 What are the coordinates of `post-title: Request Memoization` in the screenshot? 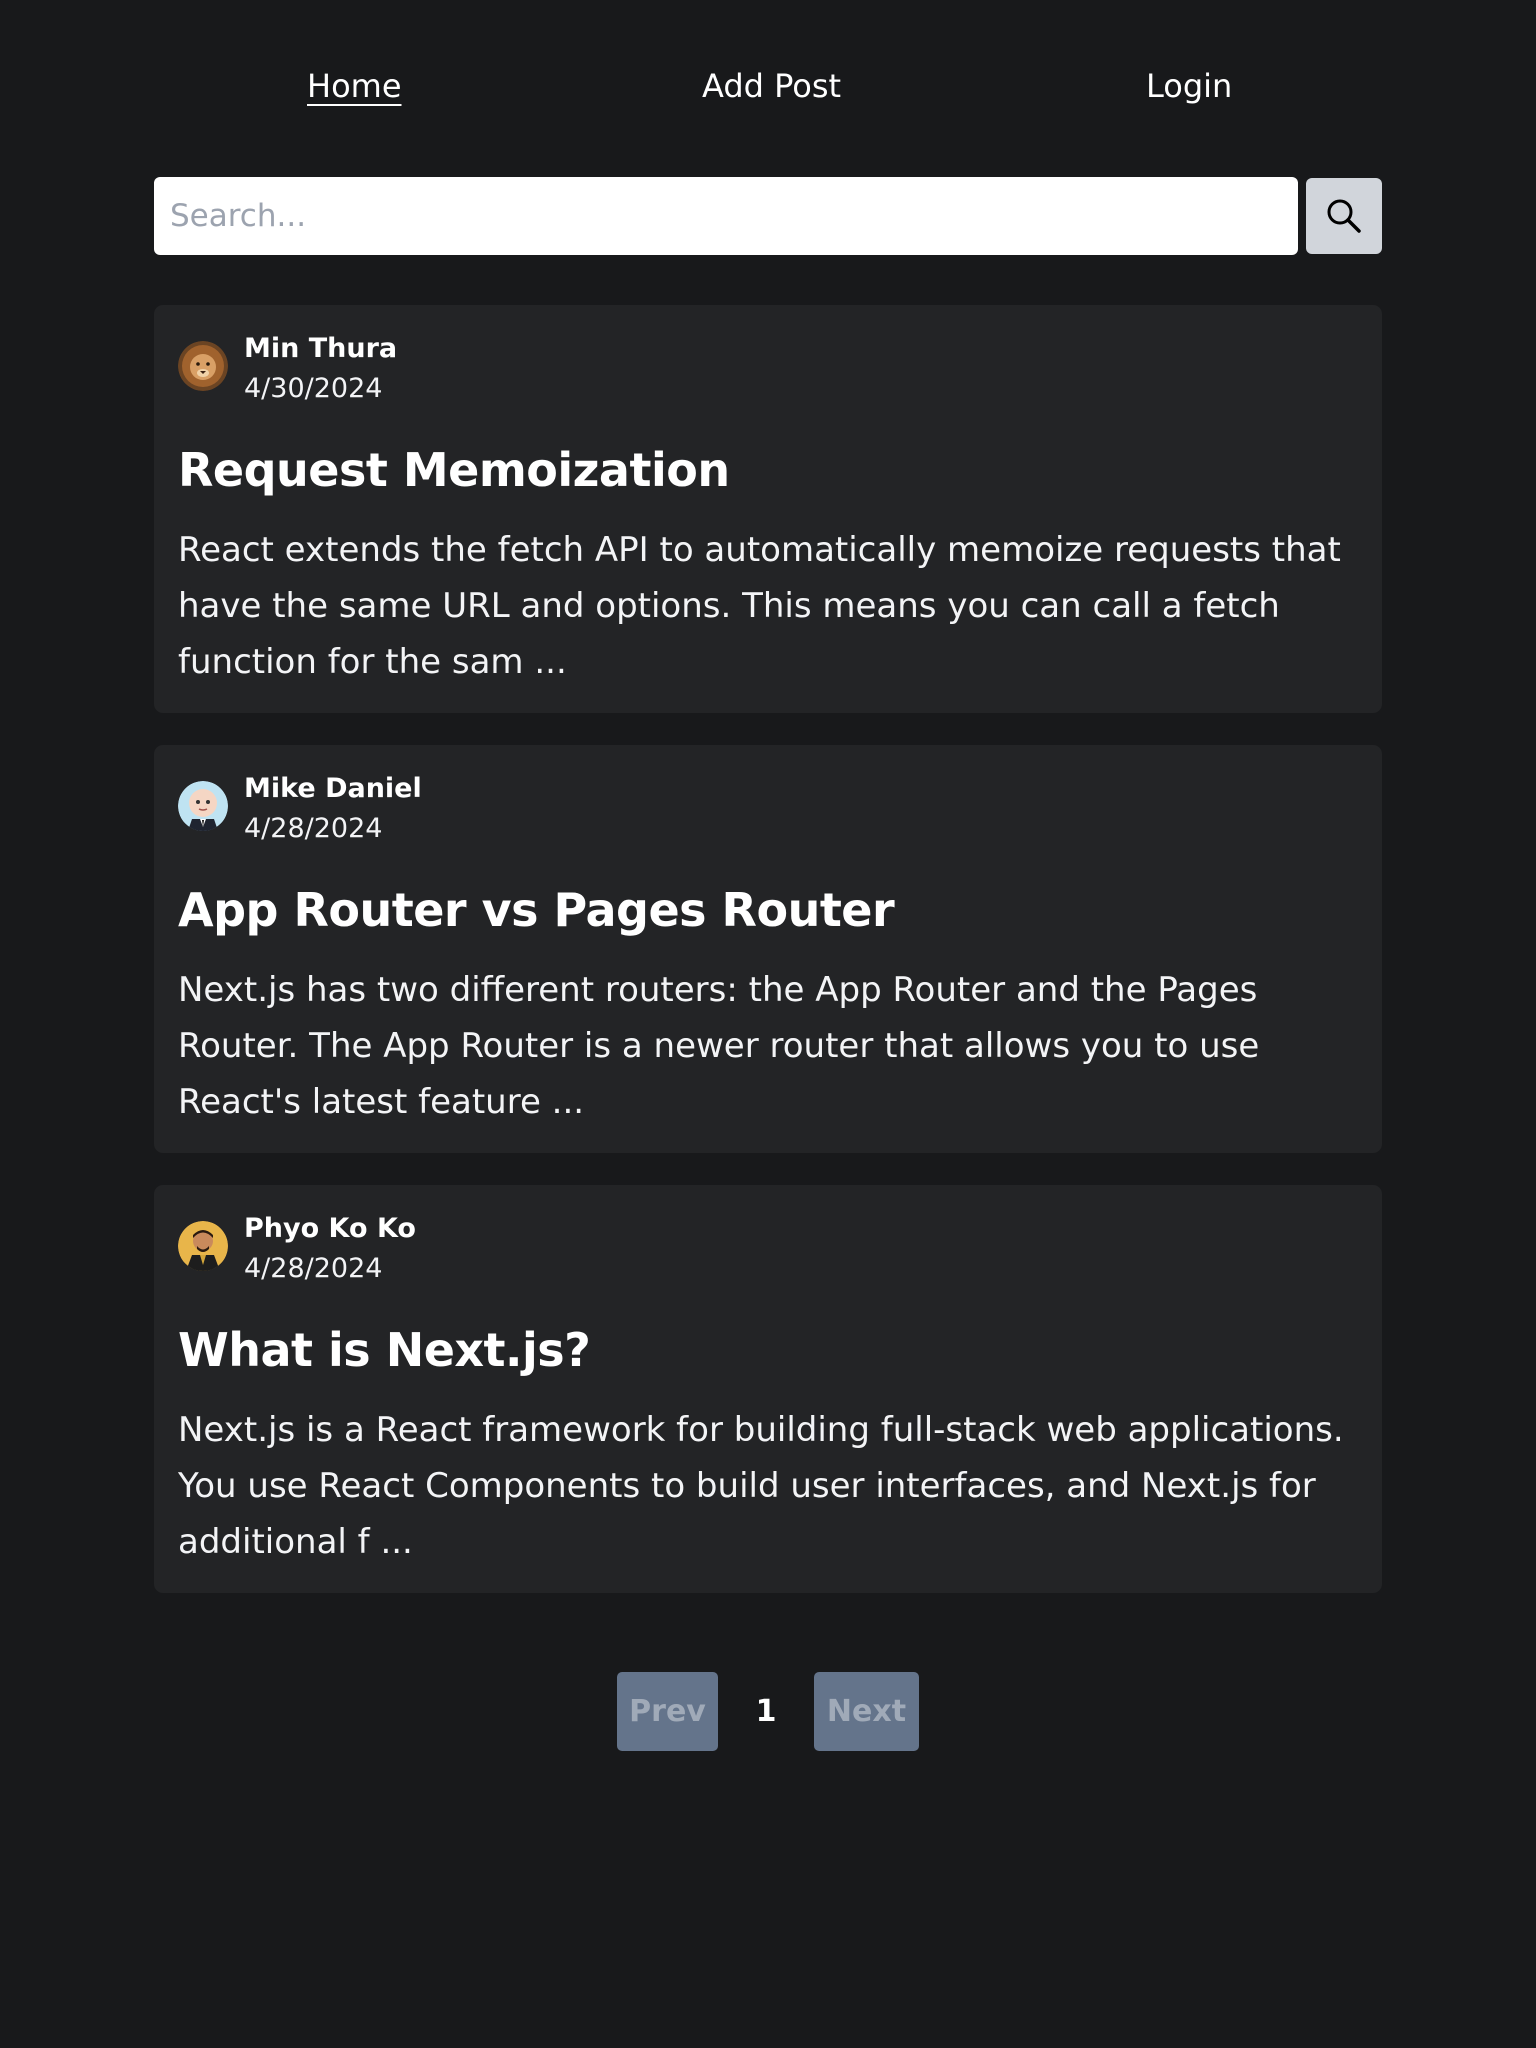 It's located at (454, 470).